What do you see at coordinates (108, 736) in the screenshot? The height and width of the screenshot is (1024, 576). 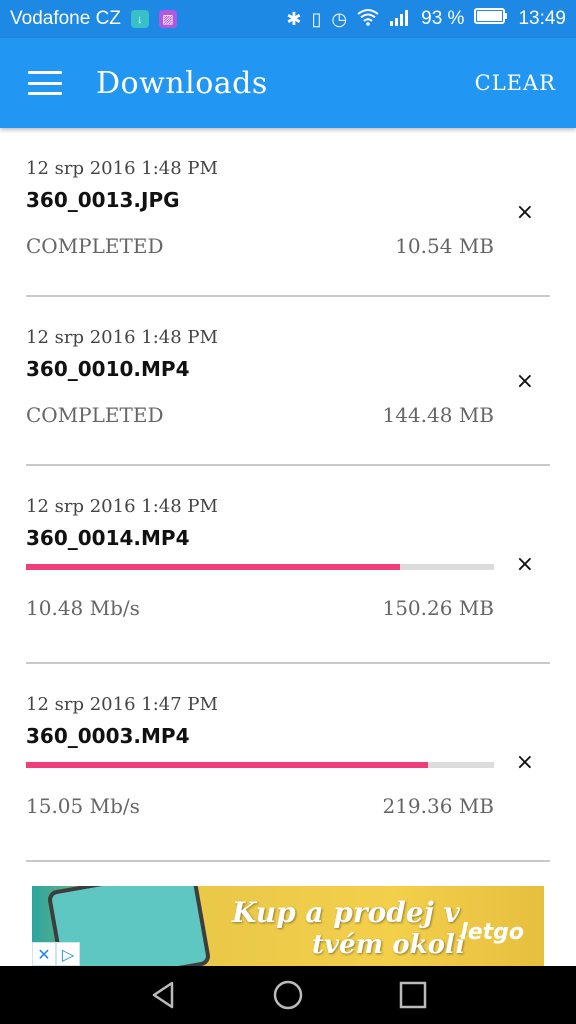 I see `download-filename: 360_0003.MP4` at bounding box center [108, 736].